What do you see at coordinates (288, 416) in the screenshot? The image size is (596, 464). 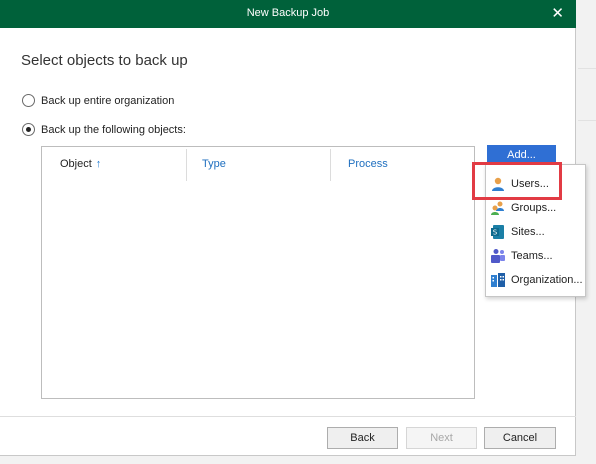 I see `footer-divider` at bounding box center [288, 416].